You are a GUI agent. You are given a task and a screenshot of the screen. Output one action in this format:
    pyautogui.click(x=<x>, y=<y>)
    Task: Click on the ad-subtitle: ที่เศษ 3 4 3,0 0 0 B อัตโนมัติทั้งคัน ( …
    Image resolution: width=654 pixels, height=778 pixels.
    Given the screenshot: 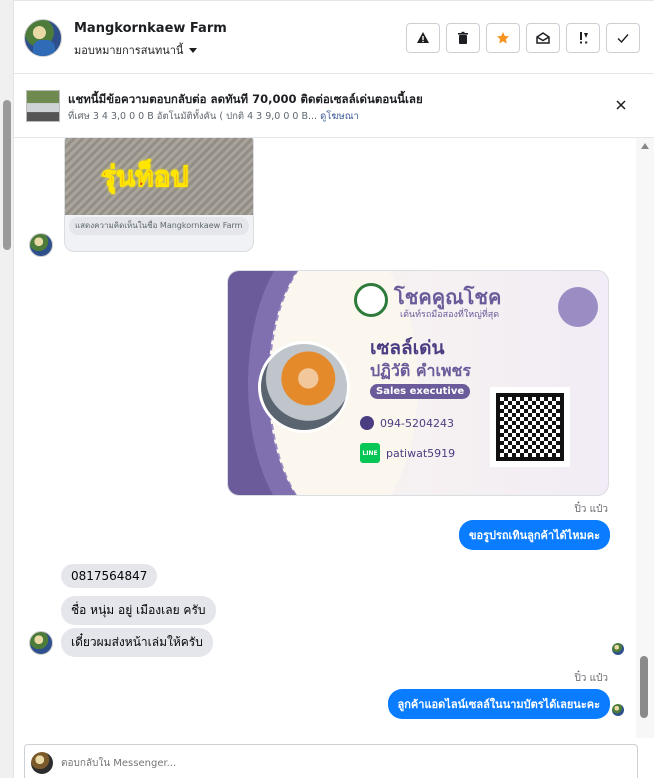 What is the action you would take?
    pyautogui.click(x=213, y=116)
    